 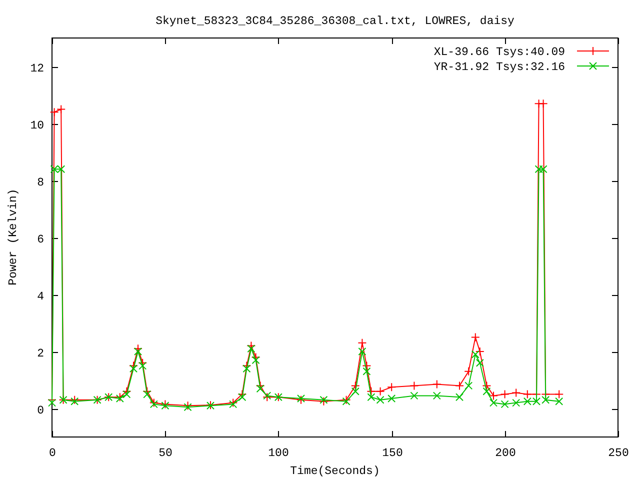 What do you see at coordinates (40, 297) in the screenshot?
I see `tick-label: 4` at bounding box center [40, 297].